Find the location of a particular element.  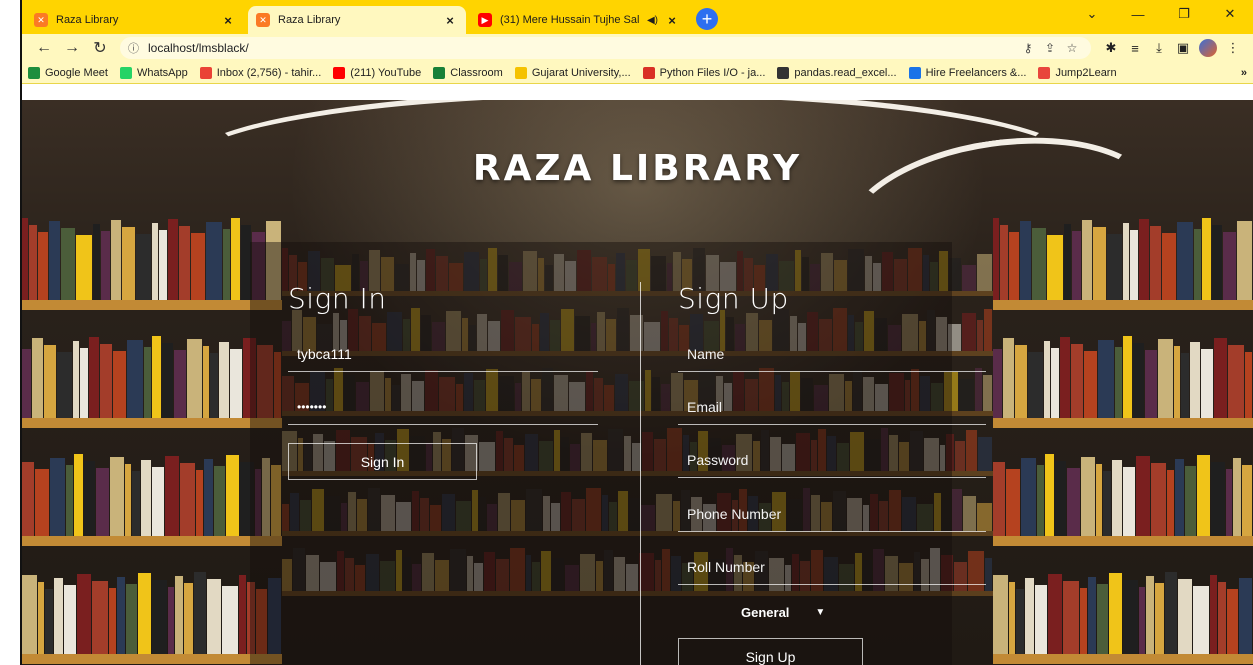

speaker-icon: ◀) is located at coordinates (652, 20).